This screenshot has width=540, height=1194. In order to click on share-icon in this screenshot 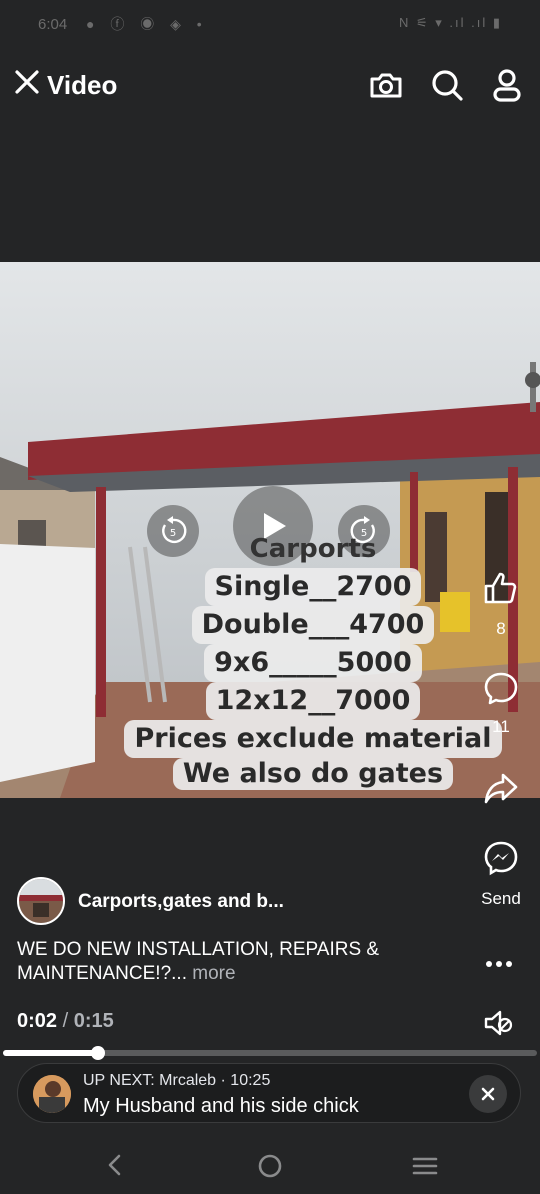, I will do `click(501, 788)`.